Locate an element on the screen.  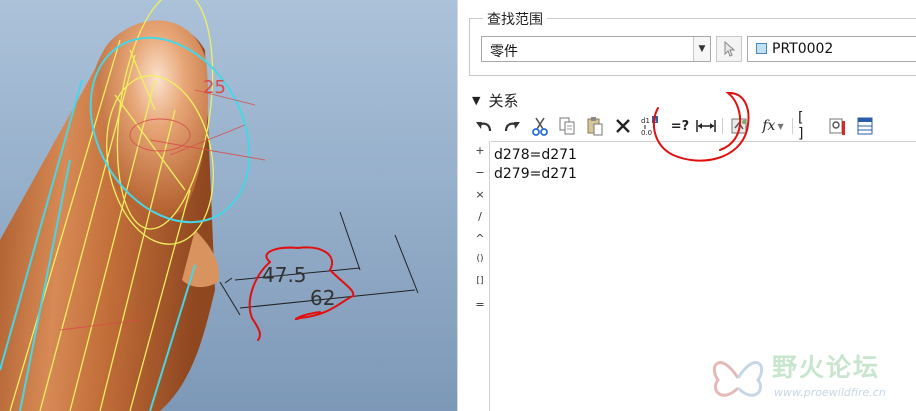
operator-plus: + is located at coordinates (480, 150).